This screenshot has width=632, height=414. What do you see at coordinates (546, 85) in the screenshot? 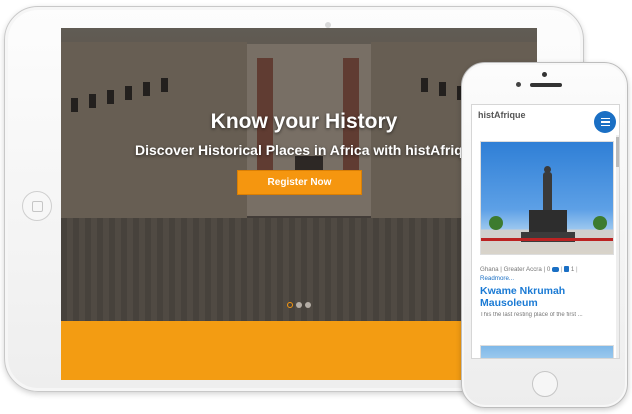
I see `phone-speaker` at bounding box center [546, 85].